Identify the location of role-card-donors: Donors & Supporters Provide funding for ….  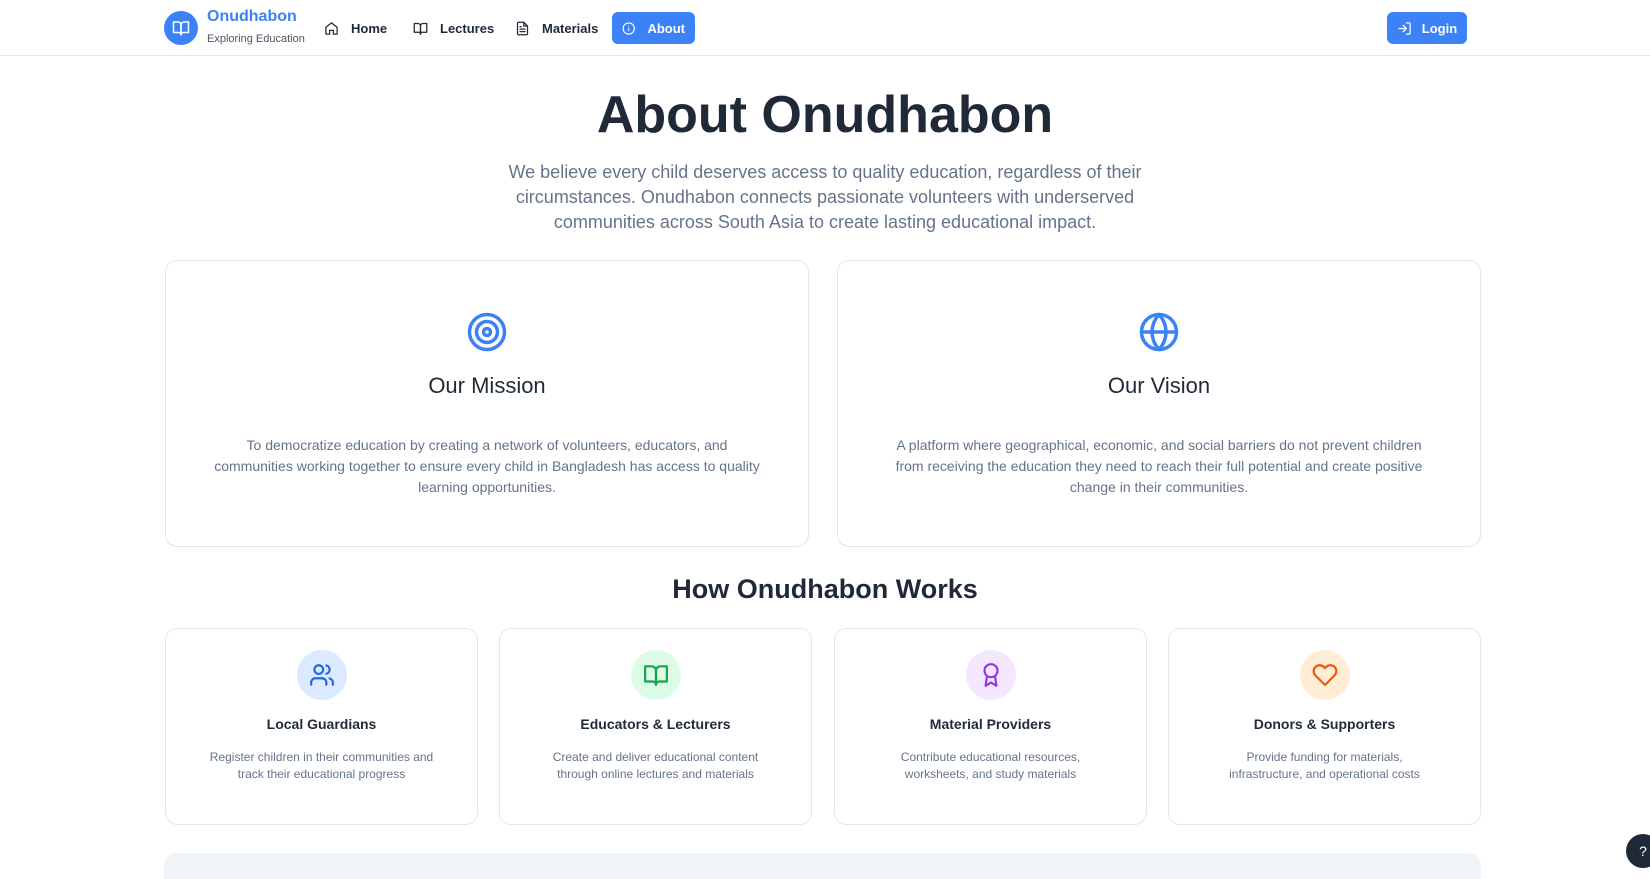
(1324, 726).